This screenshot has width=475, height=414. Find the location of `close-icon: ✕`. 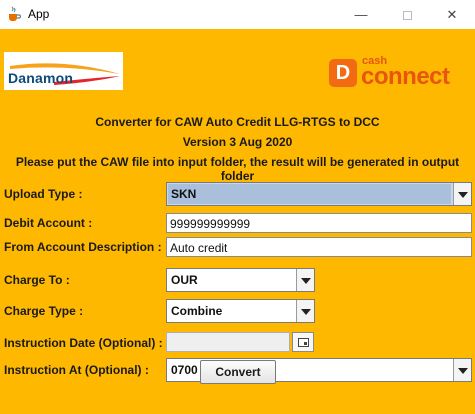

close-icon: ✕ is located at coordinates (452, 14).